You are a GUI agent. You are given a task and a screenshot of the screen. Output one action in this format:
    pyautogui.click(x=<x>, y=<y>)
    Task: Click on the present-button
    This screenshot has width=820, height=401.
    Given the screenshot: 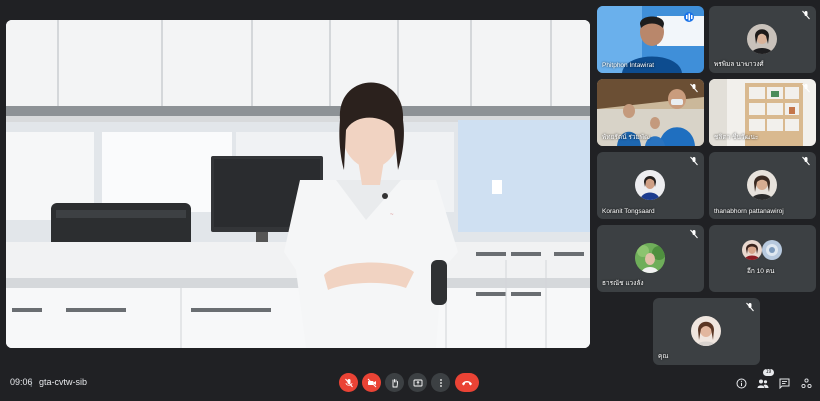 What is the action you would take?
    pyautogui.click(x=417, y=382)
    